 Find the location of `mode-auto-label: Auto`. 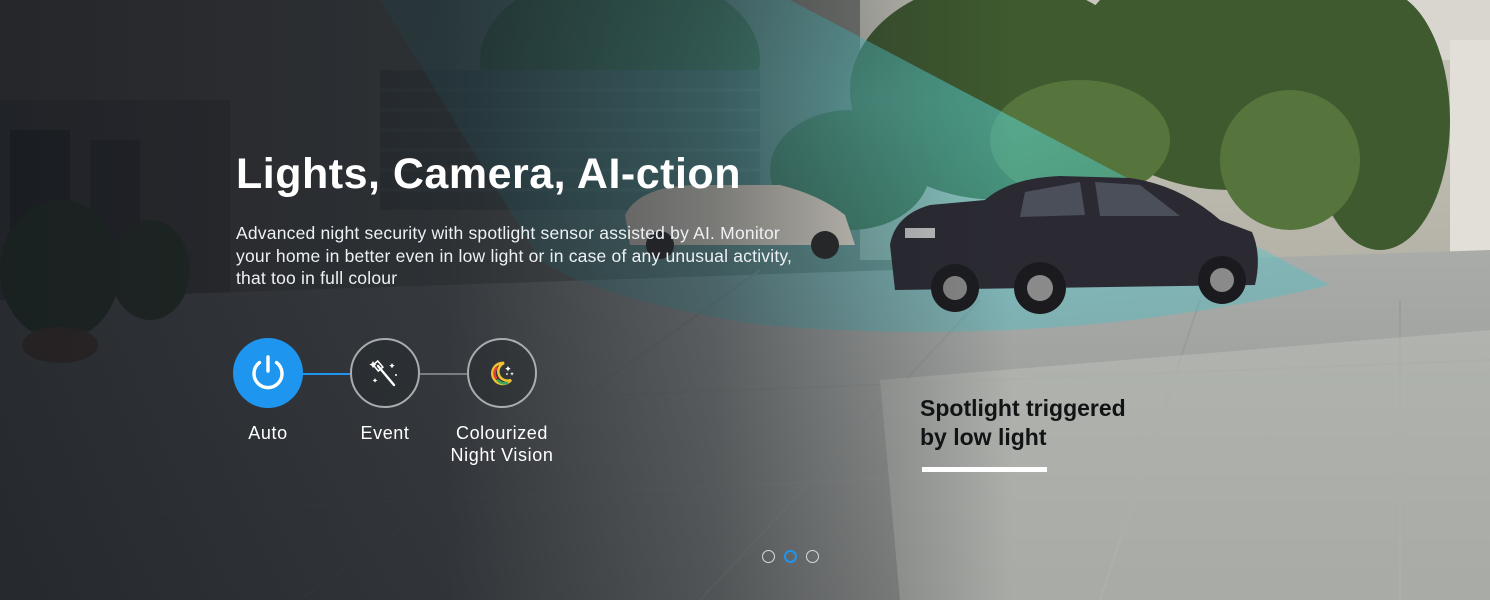

mode-auto-label: Auto is located at coordinates (268, 433).